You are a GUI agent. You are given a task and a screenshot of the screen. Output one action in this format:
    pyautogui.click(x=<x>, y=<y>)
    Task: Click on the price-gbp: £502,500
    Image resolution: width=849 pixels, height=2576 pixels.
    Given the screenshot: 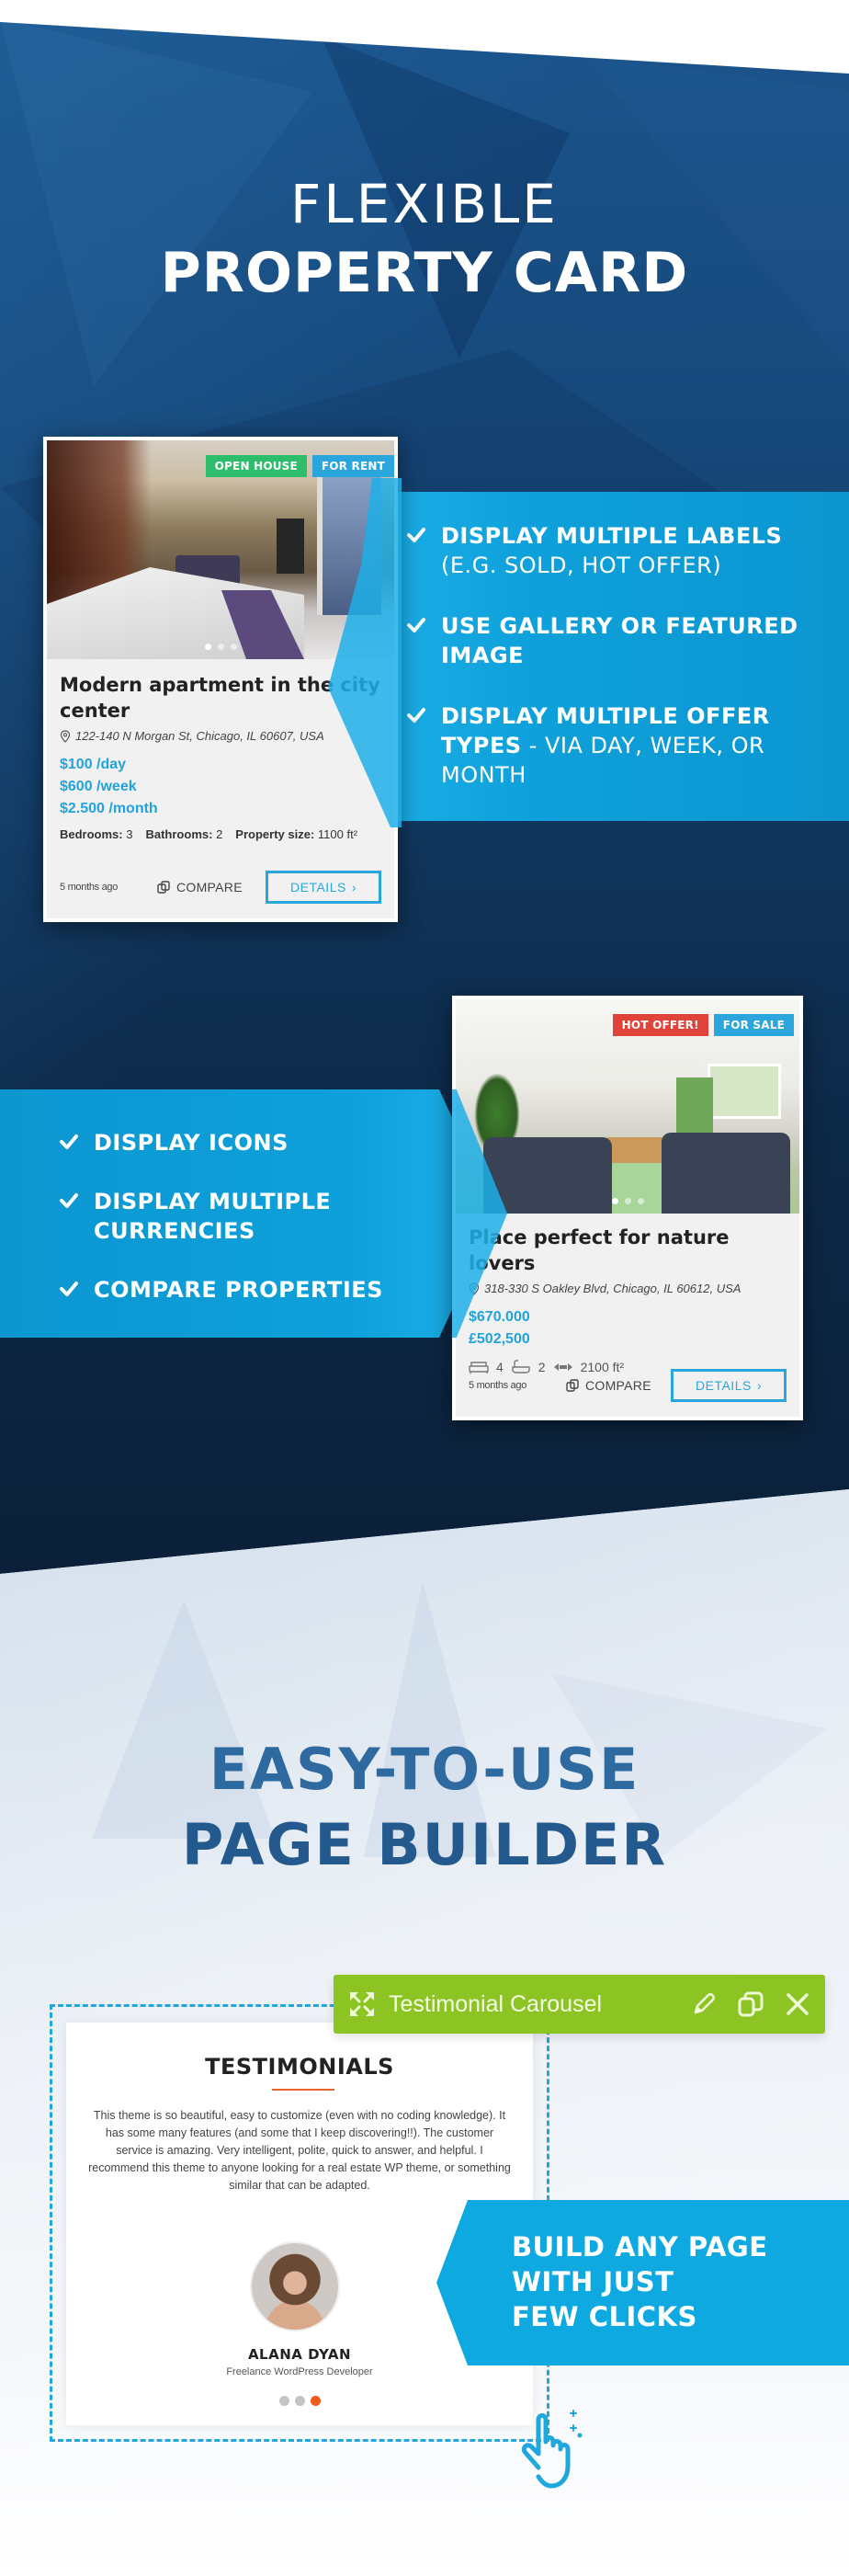 What is the action you would take?
    pyautogui.click(x=499, y=1339)
    